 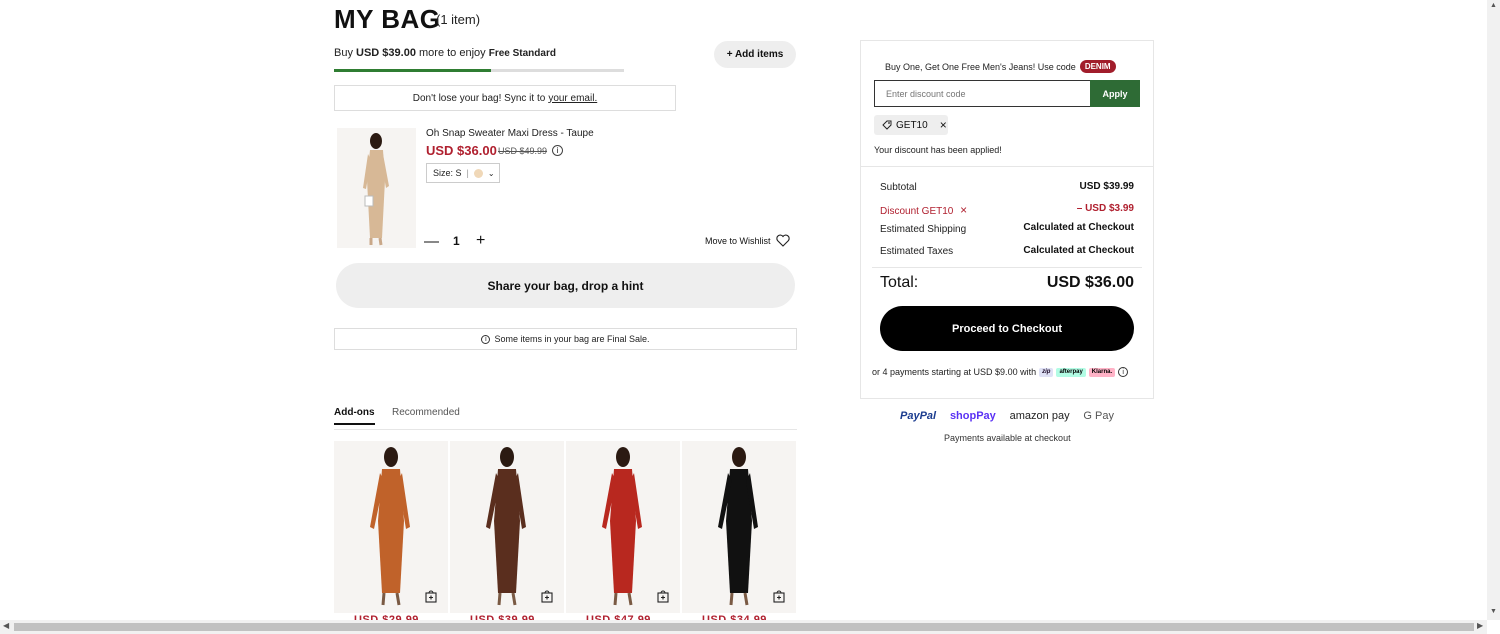 What do you see at coordinates (461, 150) in the screenshot?
I see `product-price: USD $36.00` at bounding box center [461, 150].